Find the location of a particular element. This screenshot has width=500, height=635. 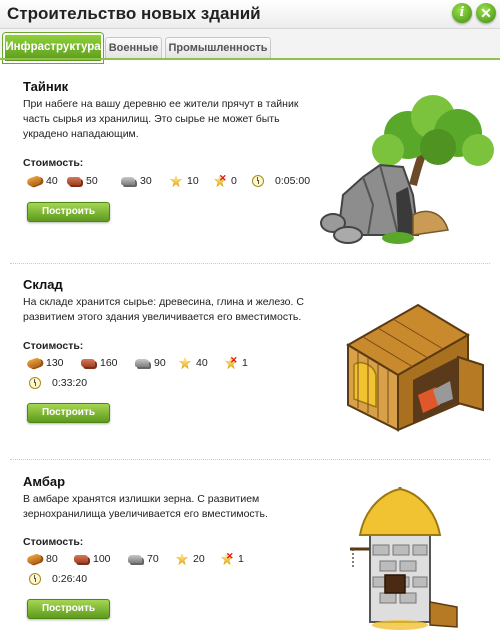

cost-row: 40 50 30 10 0 0:05:00 is located at coordinates (176, 179).